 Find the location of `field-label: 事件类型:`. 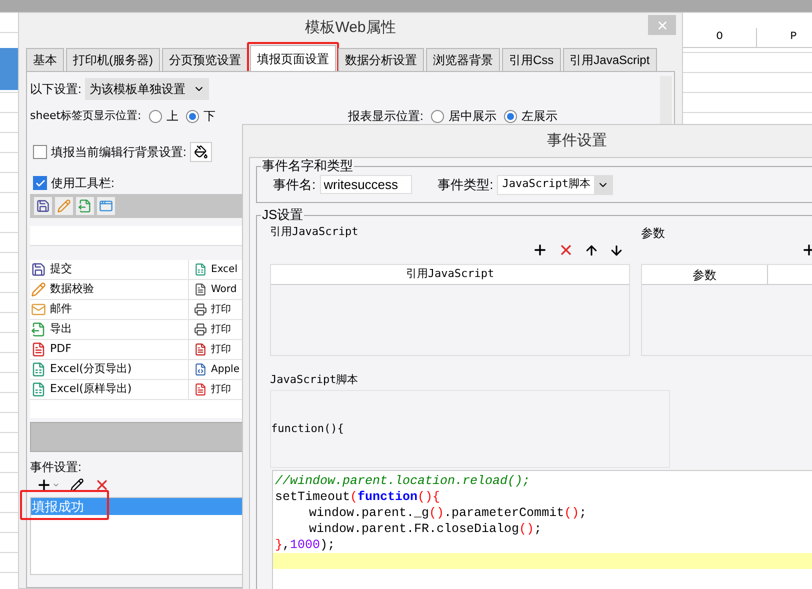

field-label: 事件类型: is located at coordinates (466, 185).